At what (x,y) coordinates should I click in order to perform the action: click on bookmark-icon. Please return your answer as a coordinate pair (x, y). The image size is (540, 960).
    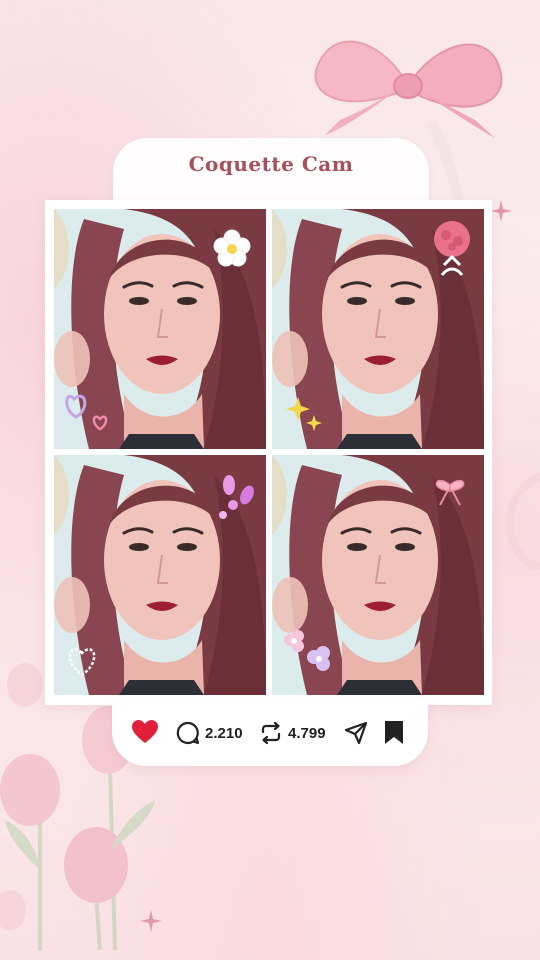
    Looking at the image, I should click on (394, 732).